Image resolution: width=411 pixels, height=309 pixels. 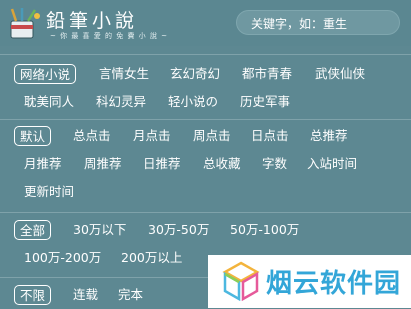 I want to click on sort-option: 周点击, so click(x=212, y=136).